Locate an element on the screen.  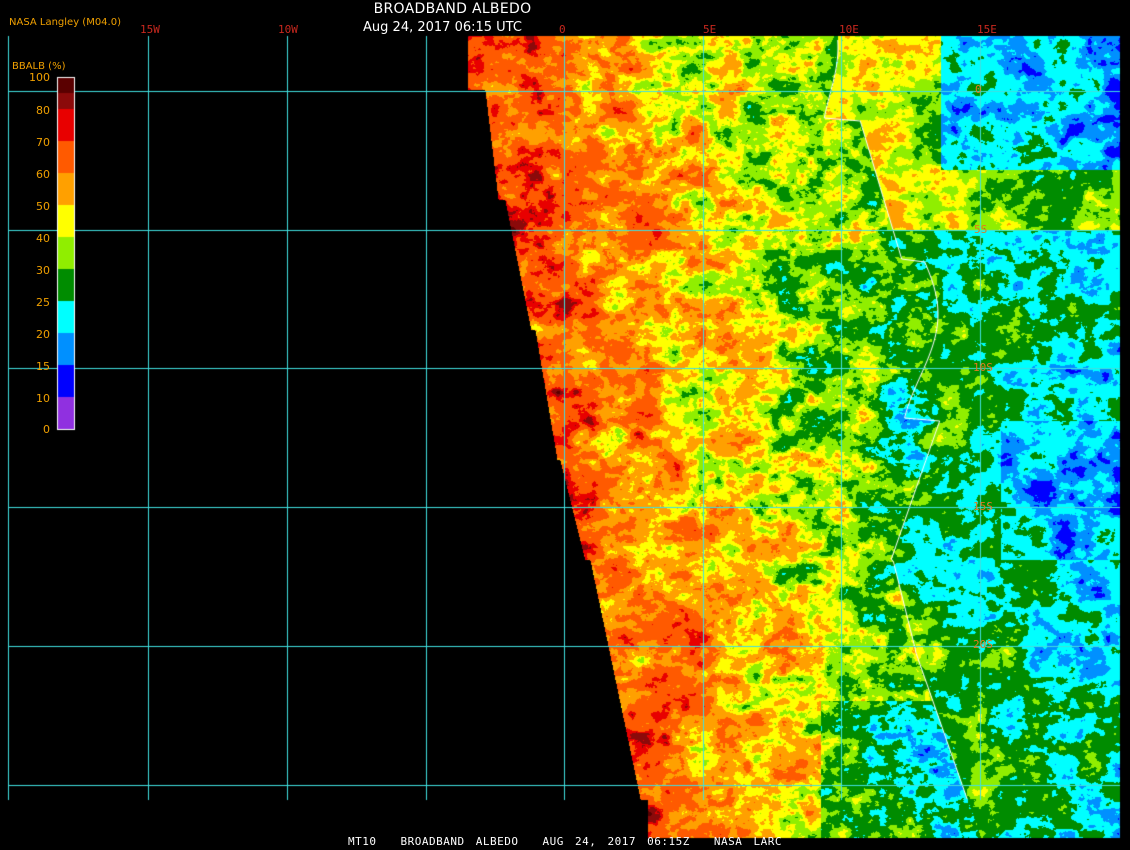
legend-tick: 0 is located at coordinates (46, 429).